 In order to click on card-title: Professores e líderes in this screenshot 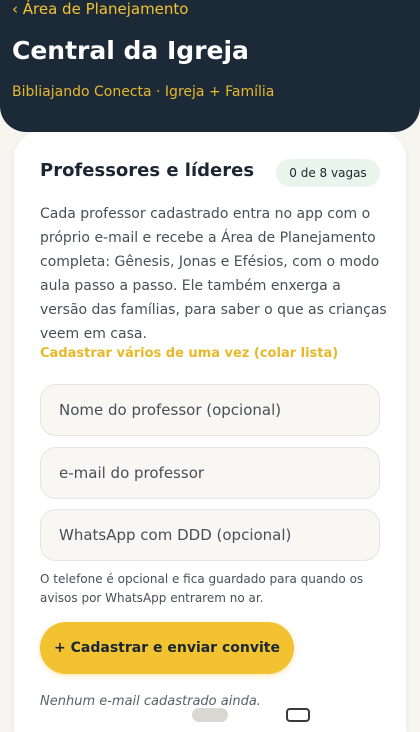, I will do `click(147, 170)`.